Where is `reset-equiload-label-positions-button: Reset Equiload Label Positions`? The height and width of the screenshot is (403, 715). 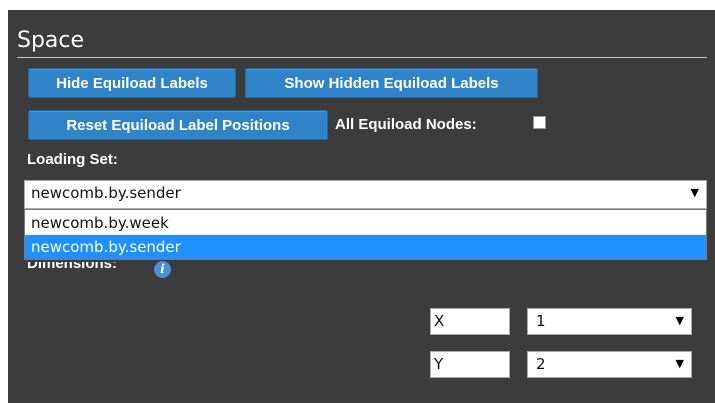 reset-equiload-label-positions-button: Reset Equiload Label Positions is located at coordinates (178, 125).